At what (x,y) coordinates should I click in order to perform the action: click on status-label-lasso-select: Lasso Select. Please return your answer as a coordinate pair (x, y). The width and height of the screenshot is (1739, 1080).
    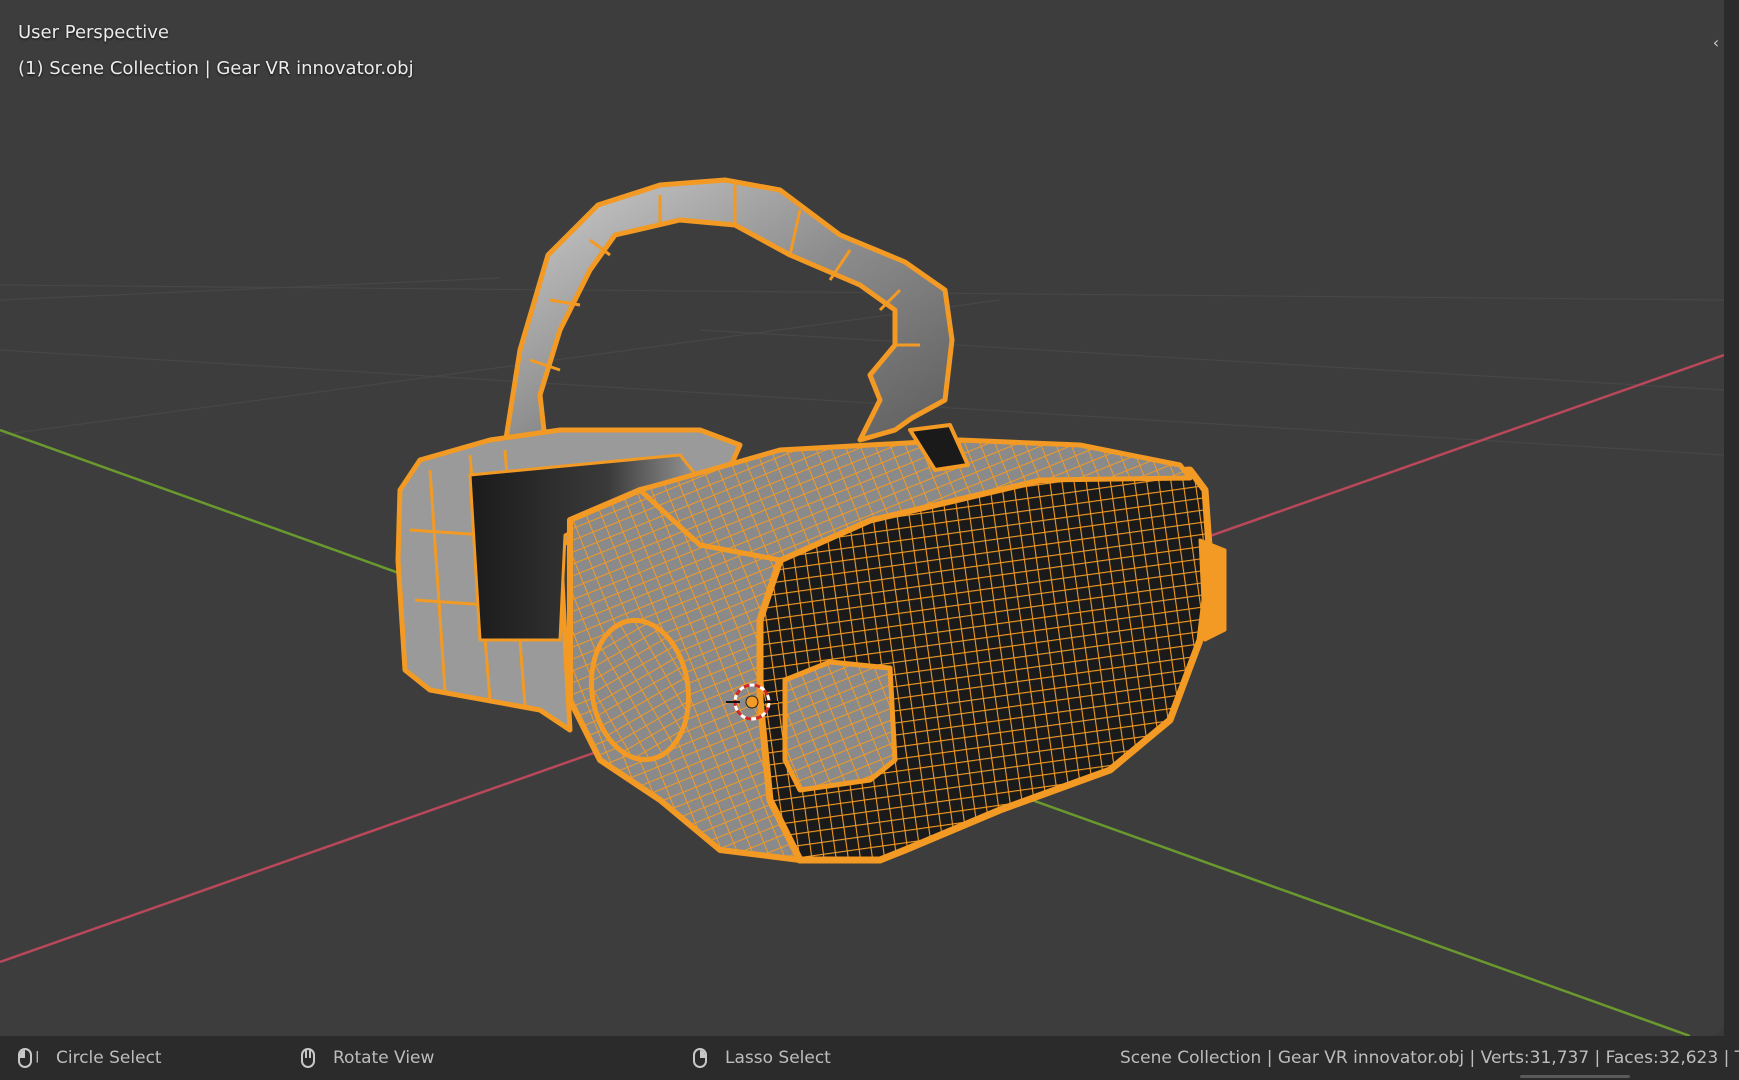
    Looking at the image, I should click on (778, 1058).